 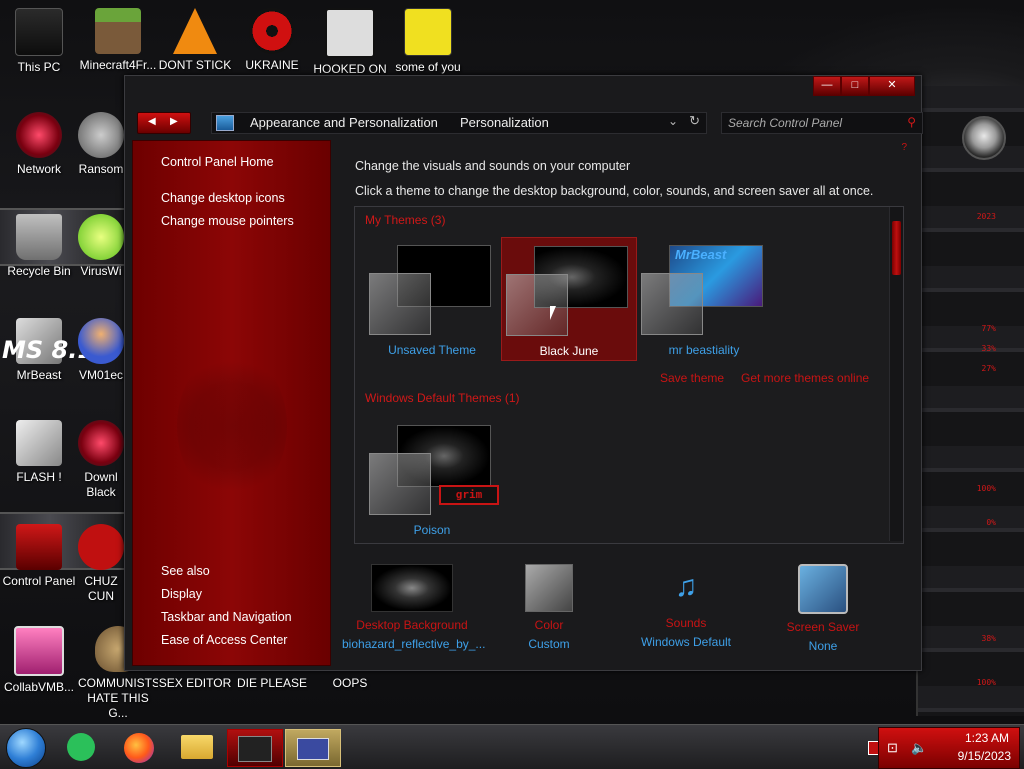 What do you see at coordinates (569, 299) in the screenshot?
I see `theme-black-june: Black June` at bounding box center [569, 299].